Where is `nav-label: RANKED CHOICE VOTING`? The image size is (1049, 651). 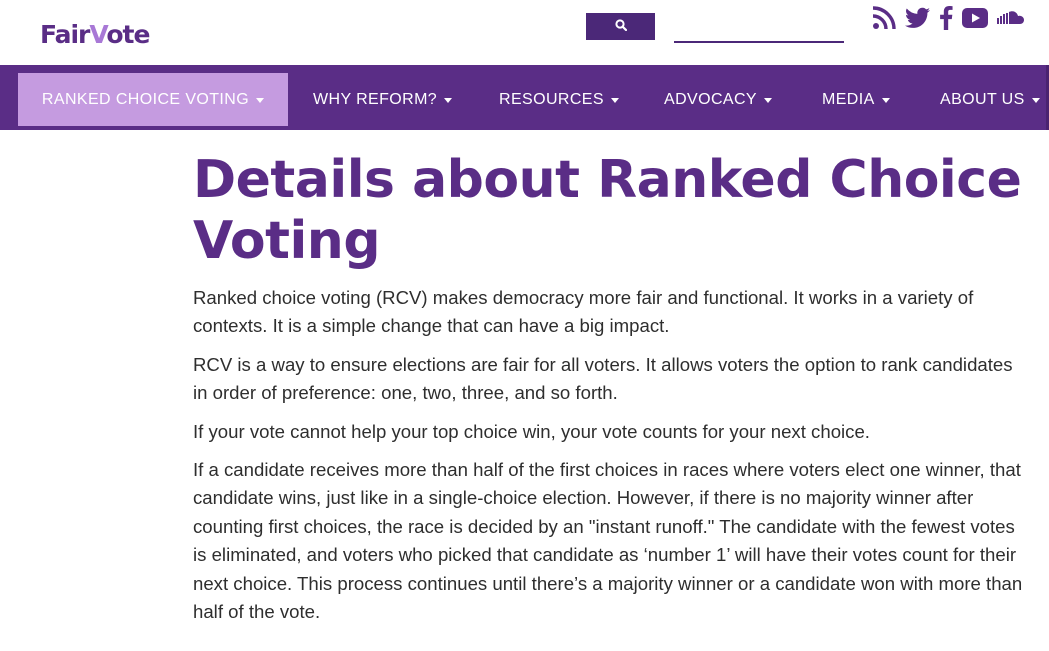 nav-label: RANKED CHOICE VOTING is located at coordinates (145, 99).